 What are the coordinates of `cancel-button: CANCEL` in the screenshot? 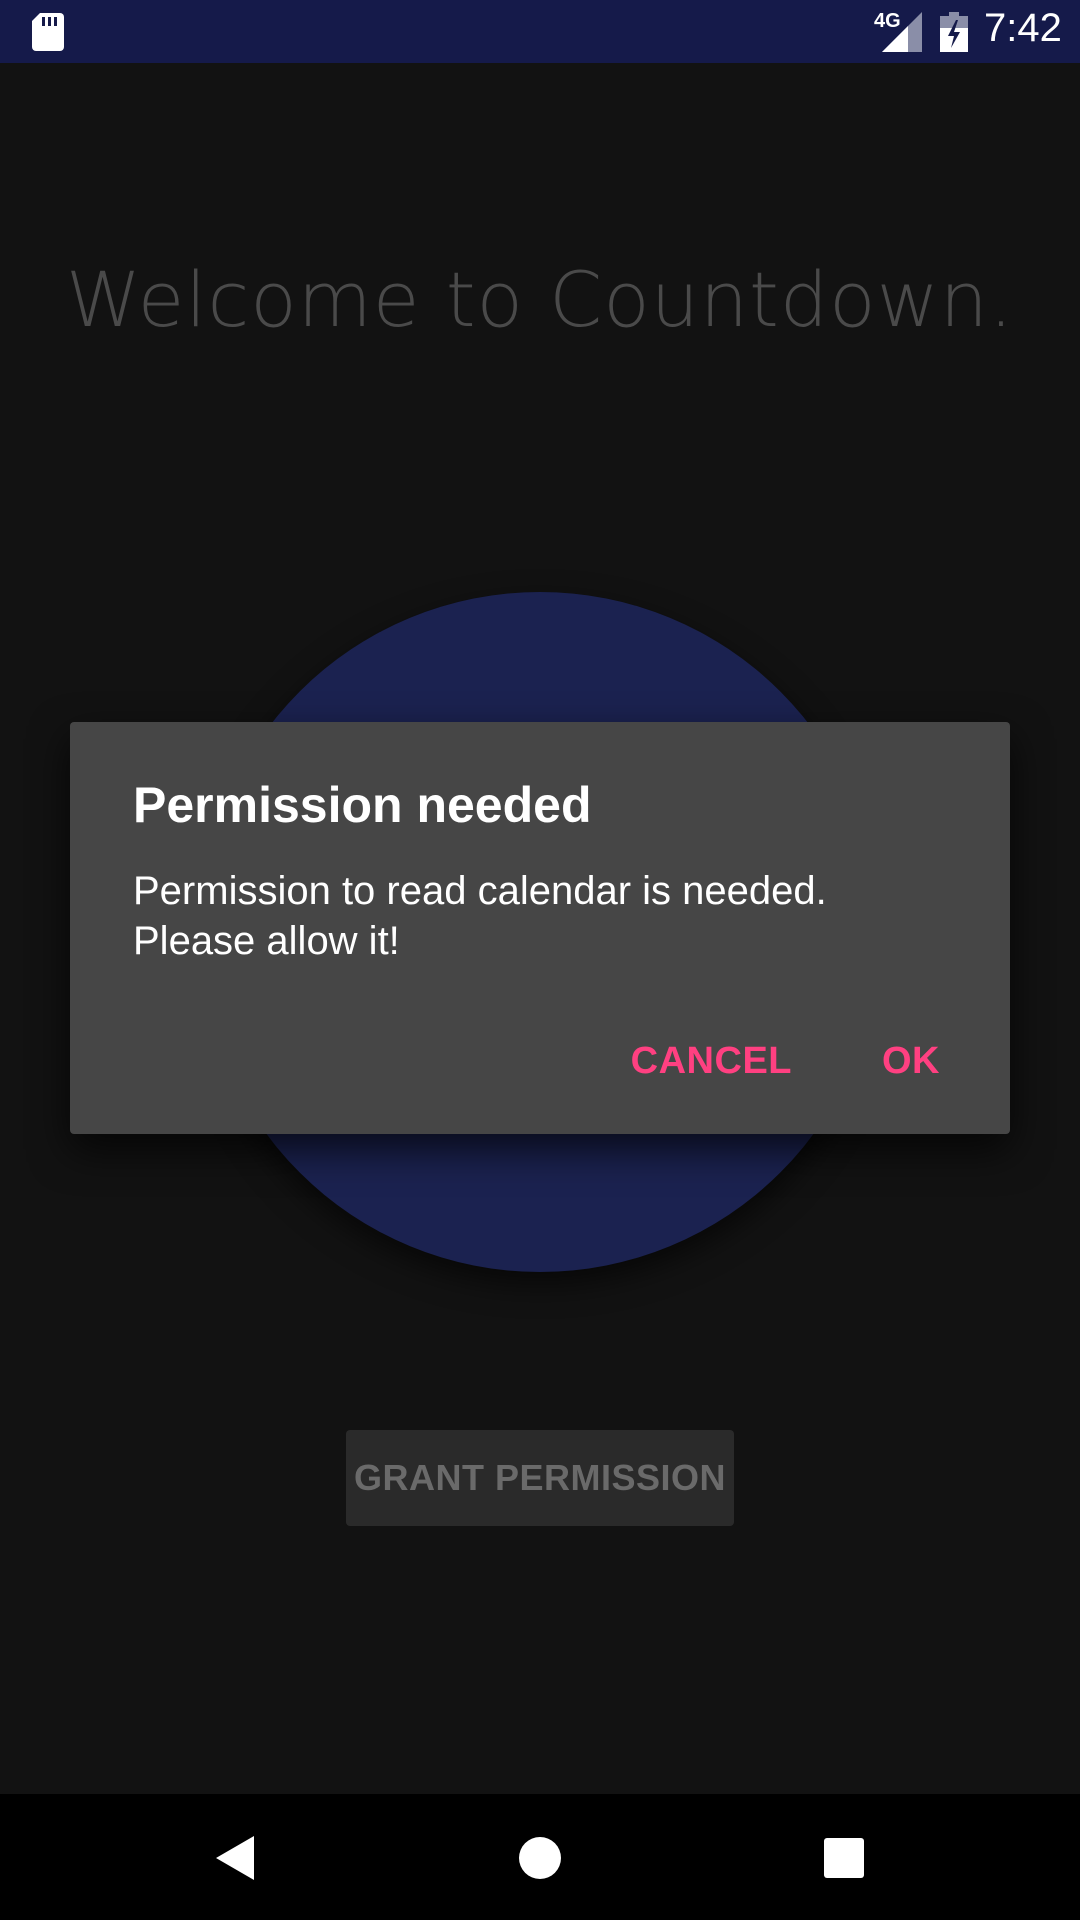 It's located at (711, 1061).